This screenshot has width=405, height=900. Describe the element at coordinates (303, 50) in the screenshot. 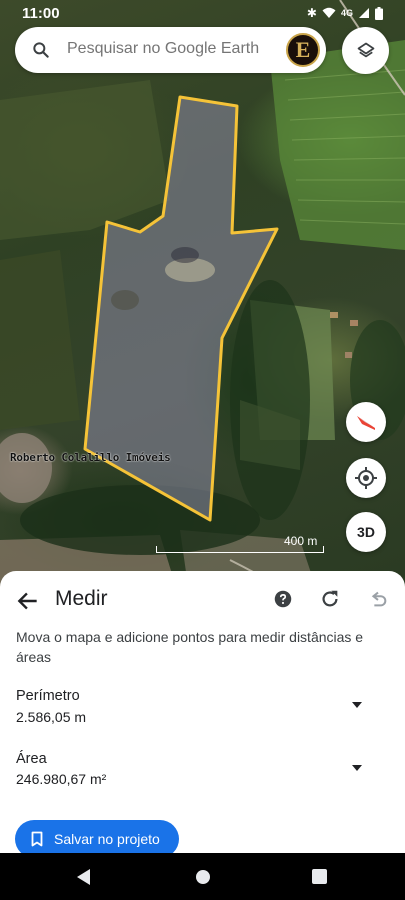

I see `avatar: E` at that location.